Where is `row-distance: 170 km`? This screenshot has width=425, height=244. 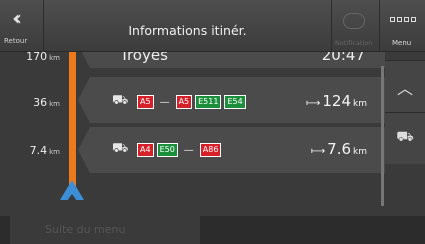 row-distance: 170 km is located at coordinates (43, 57).